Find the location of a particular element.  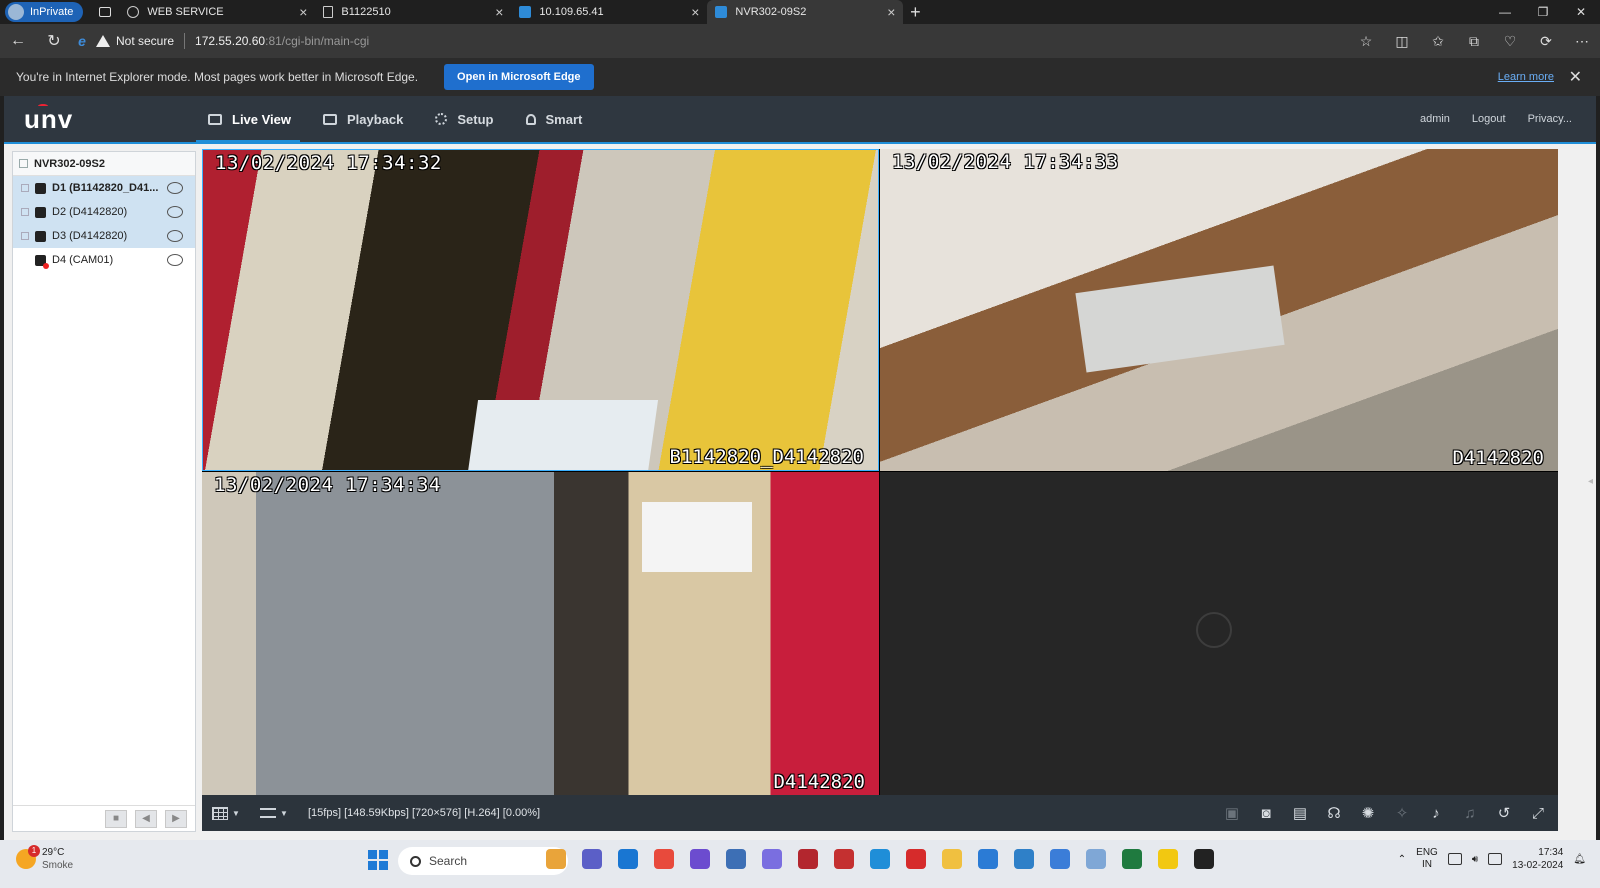

tab-actions-icon is located at coordinates (105, 12).